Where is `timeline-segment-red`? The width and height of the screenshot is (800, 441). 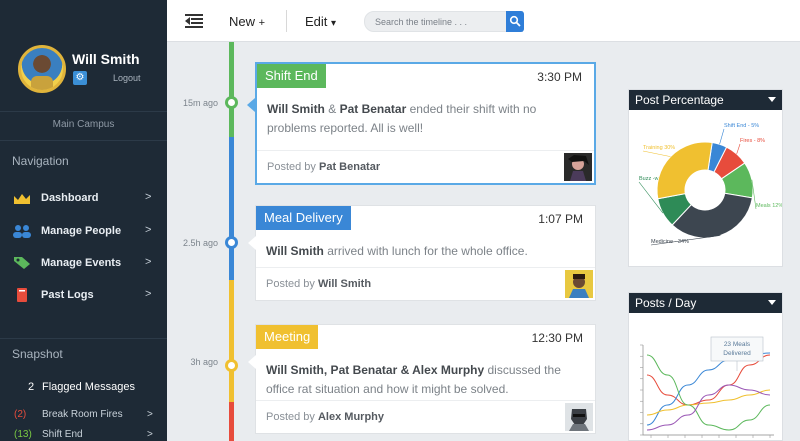
timeline-segment-red is located at coordinates (231, 421).